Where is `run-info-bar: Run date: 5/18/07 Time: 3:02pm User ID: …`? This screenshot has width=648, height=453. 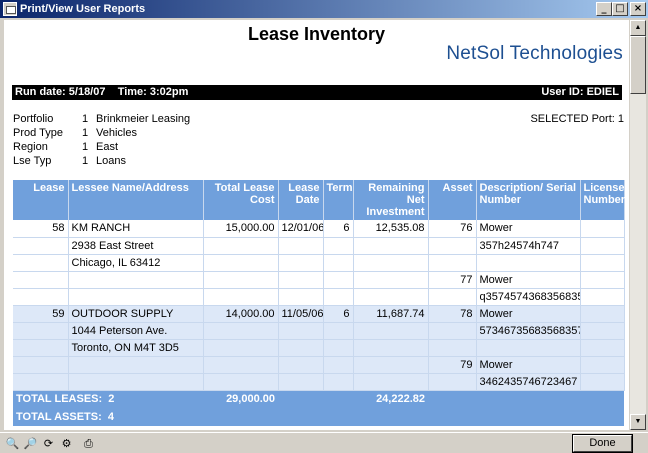
run-info-bar: Run date: 5/18/07 Time: 3:02pm User ID: … is located at coordinates (317, 92).